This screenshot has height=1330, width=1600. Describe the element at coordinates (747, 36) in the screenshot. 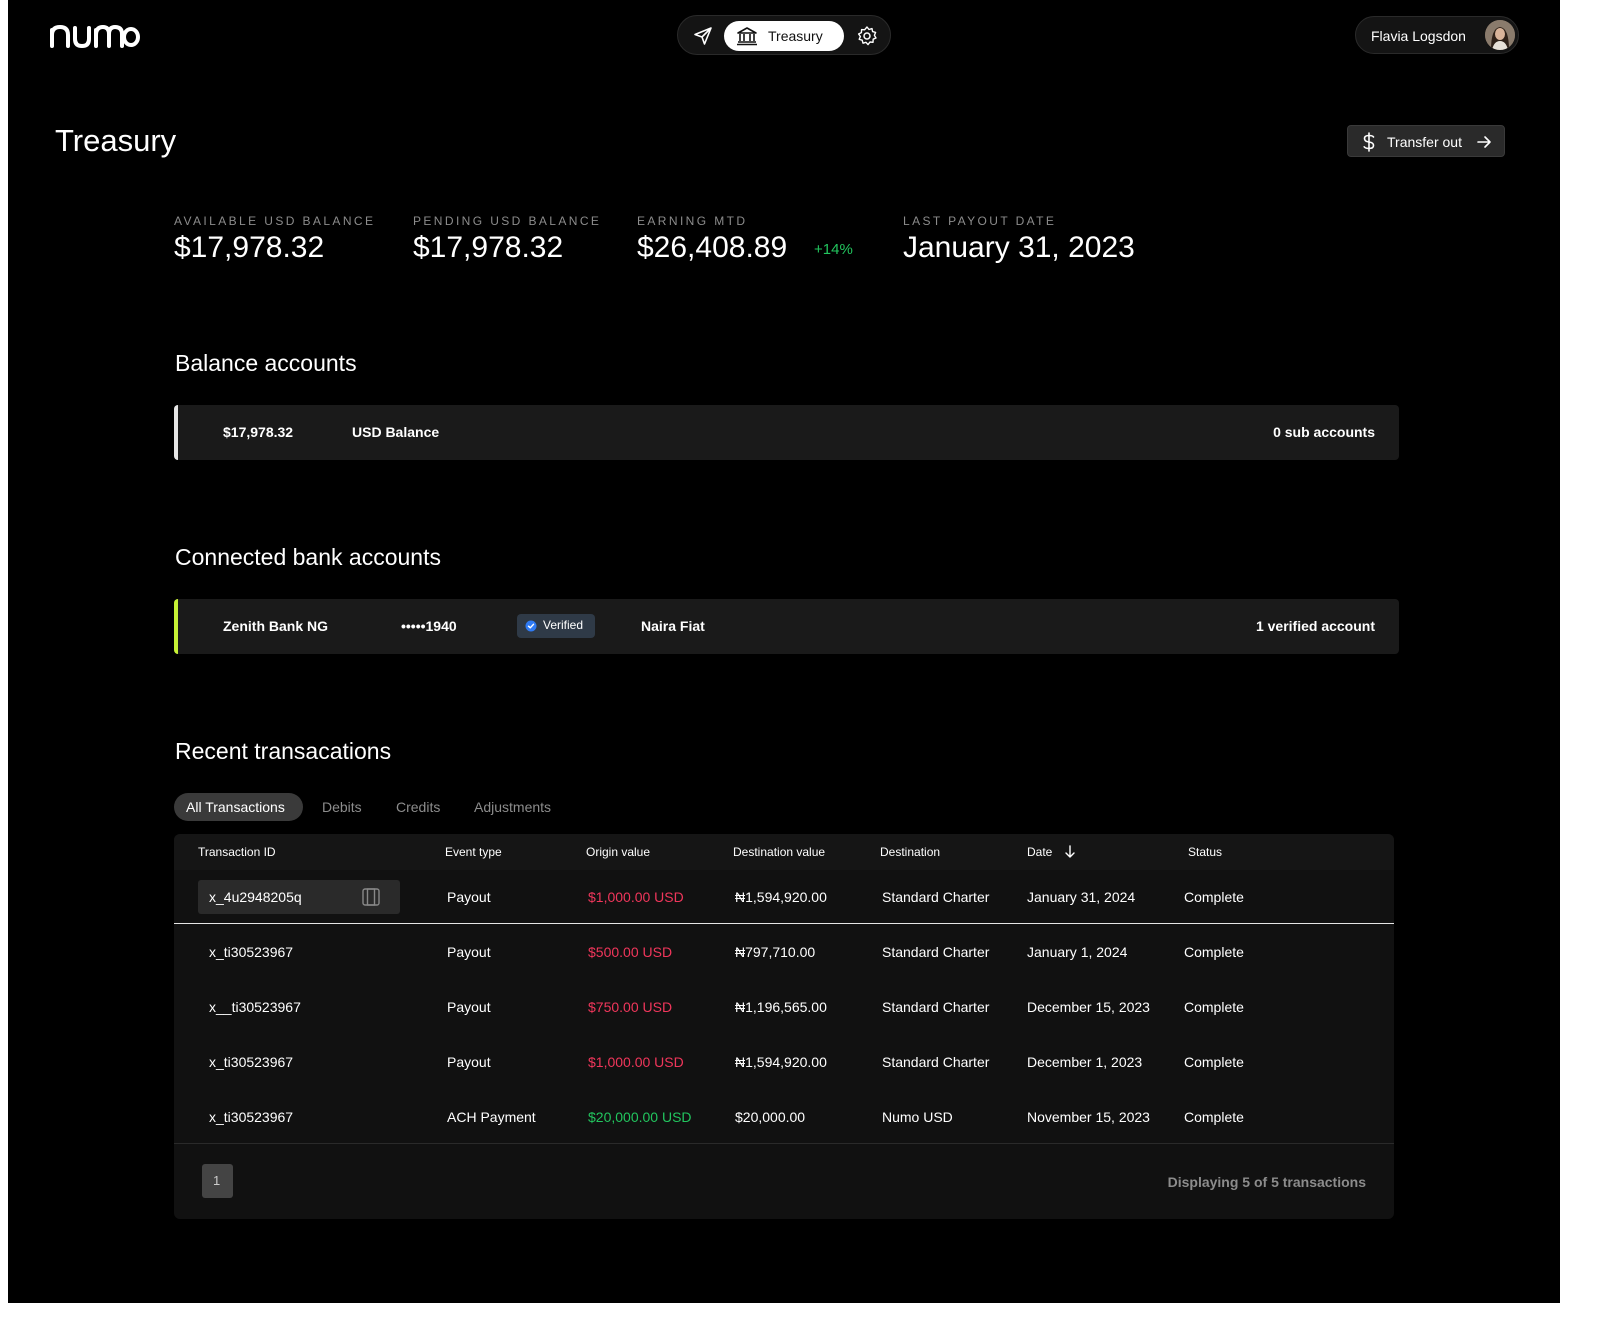

I see `bank-icon` at that location.